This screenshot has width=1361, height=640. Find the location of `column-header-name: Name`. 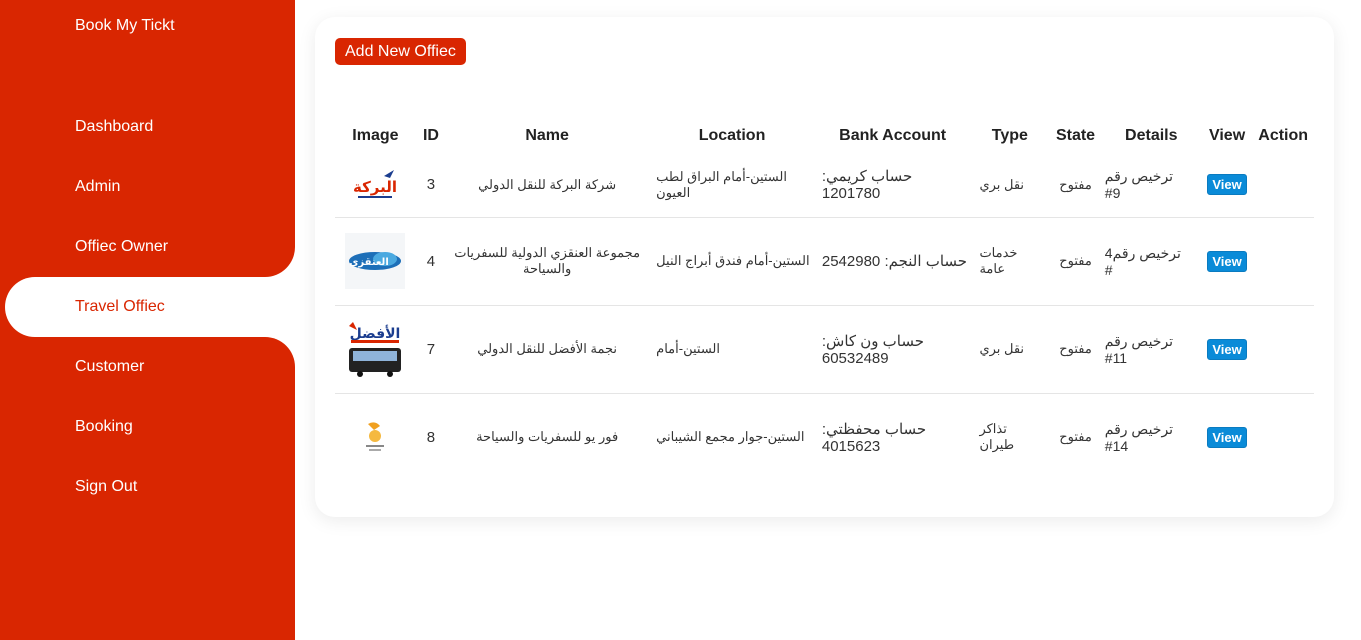

column-header-name: Name is located at coordinates (547, 135).